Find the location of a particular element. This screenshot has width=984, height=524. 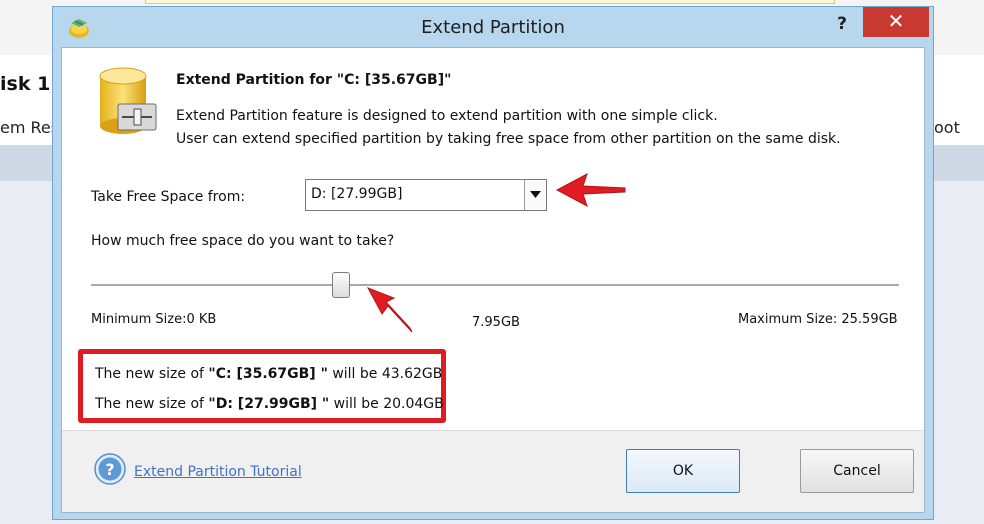

dropdown-arrow-icon is located at coordinates (535, 194).